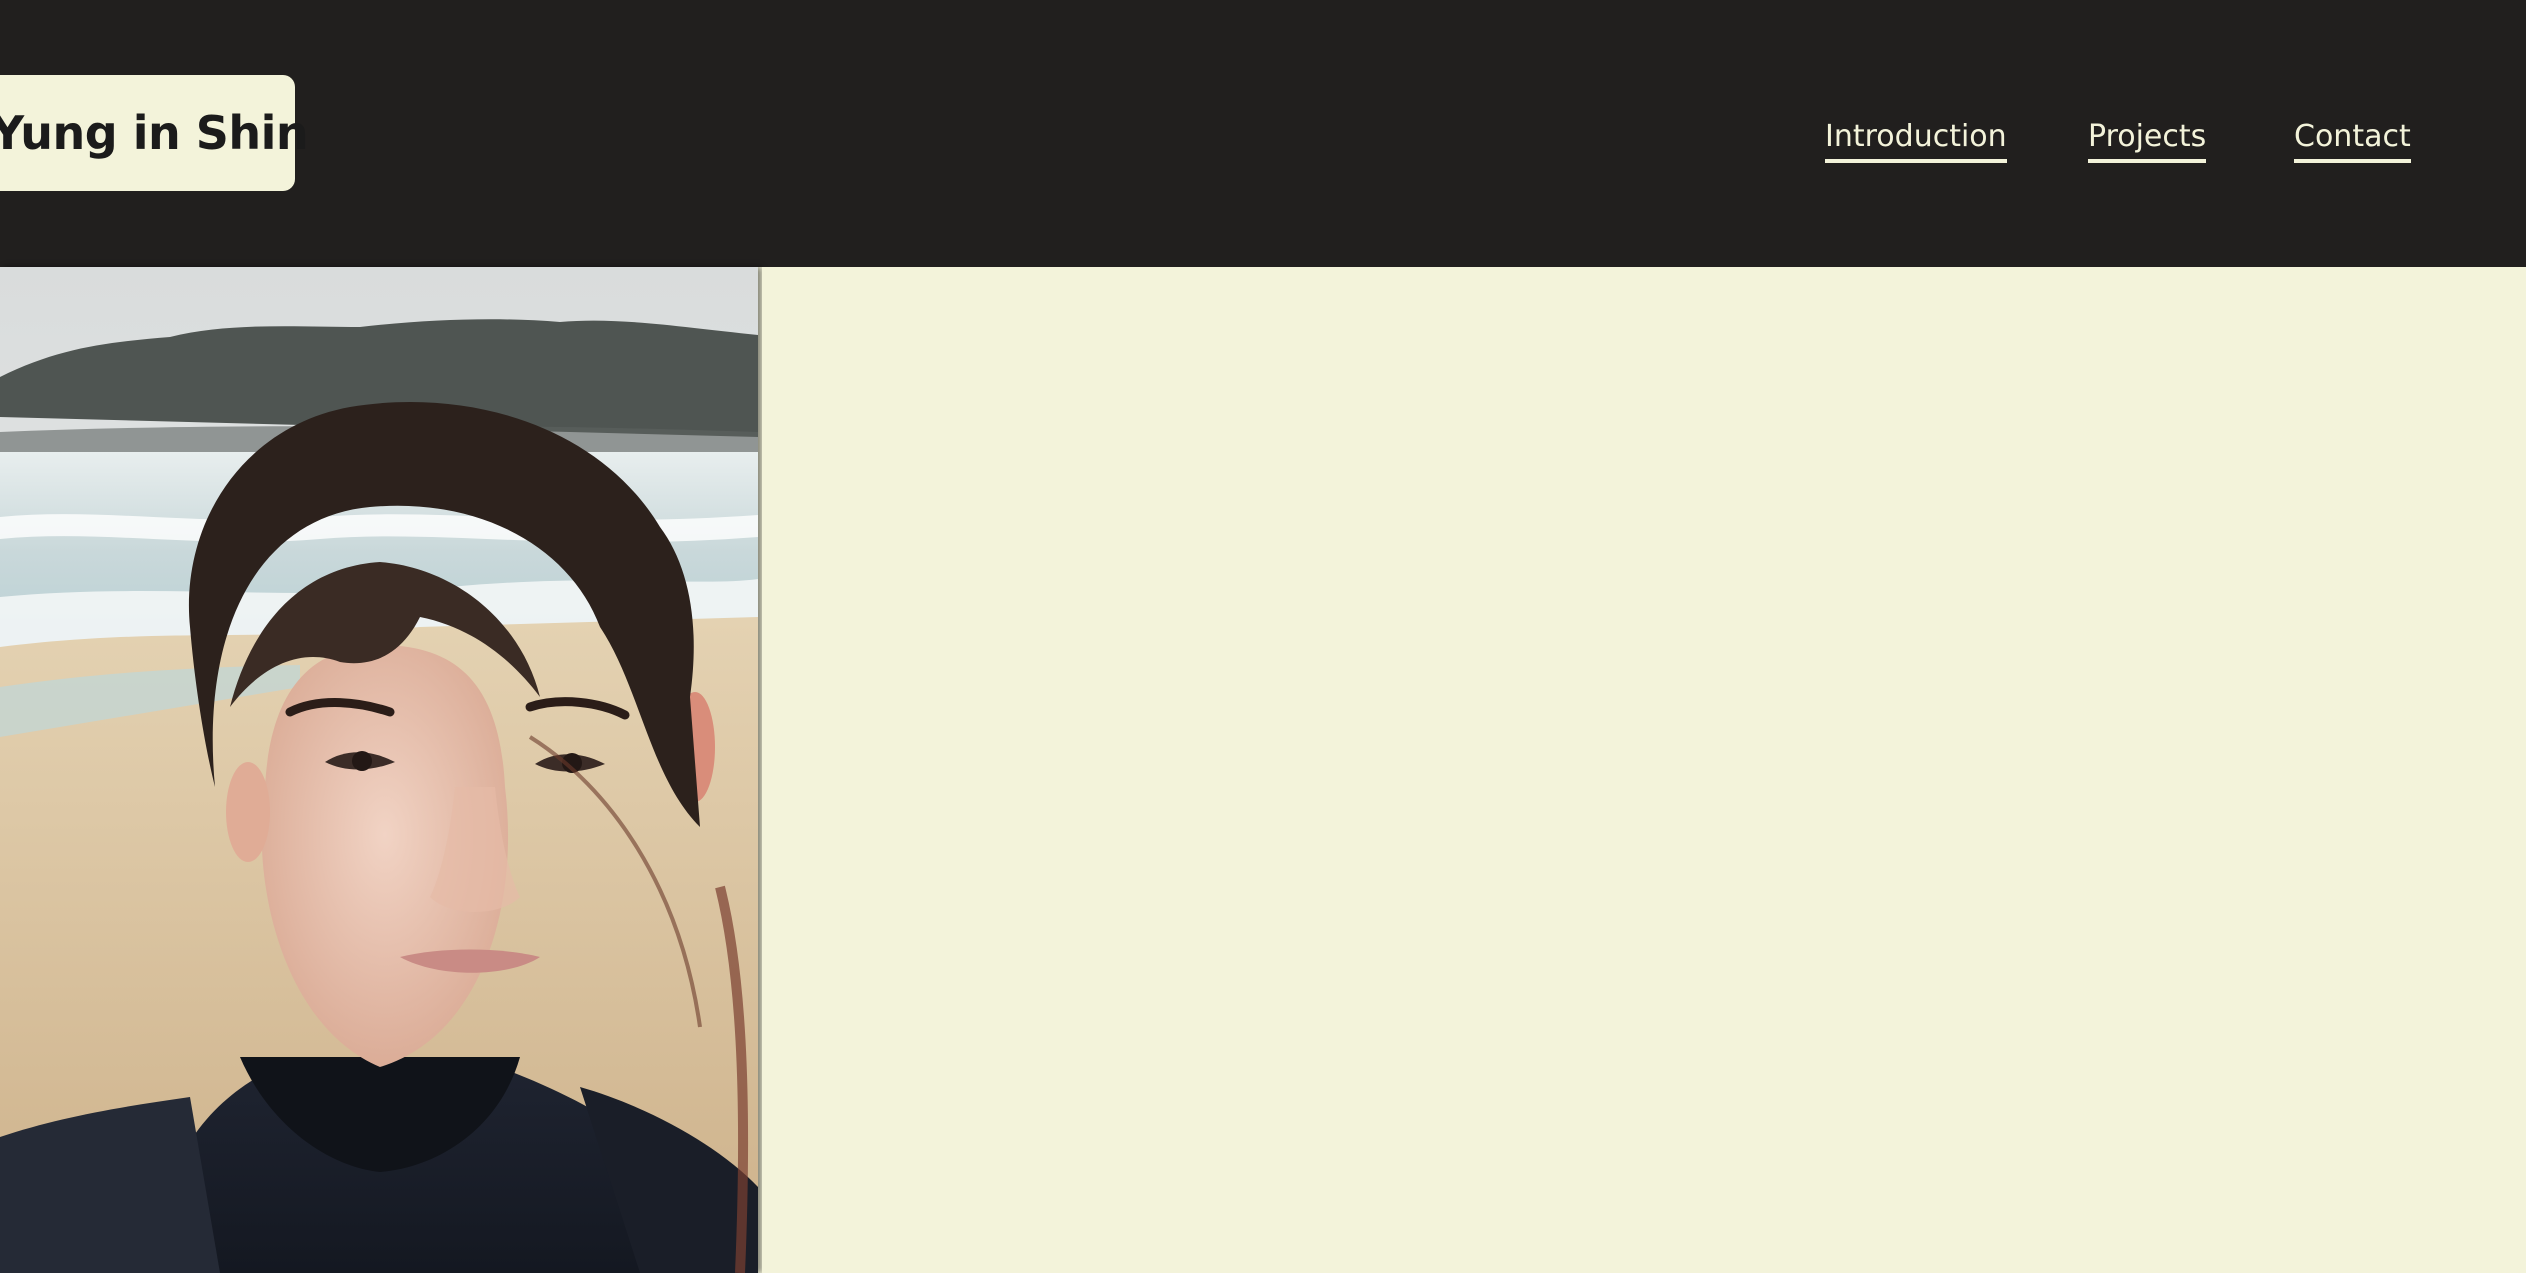 Image resolution: width=2526 pixels, height=1273 pixels. I want to click on nav-link-contact: Contact, so click(2352, 140).